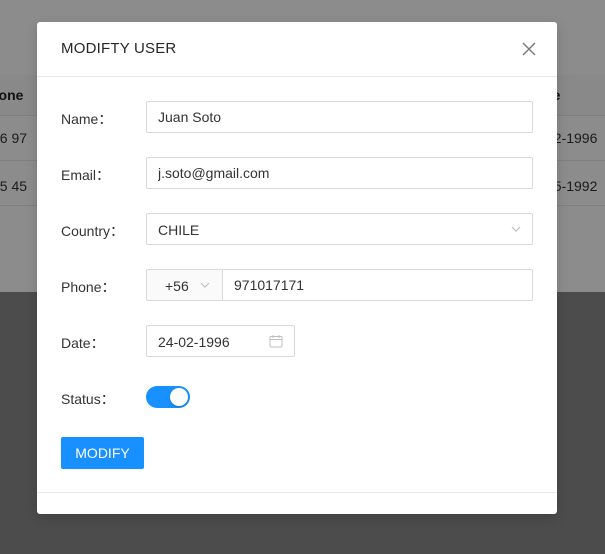 This screenshot has height=554, width=605. Describe the element at coordinates (529, 49) in the screenshot. I see `close-icon` at that location.